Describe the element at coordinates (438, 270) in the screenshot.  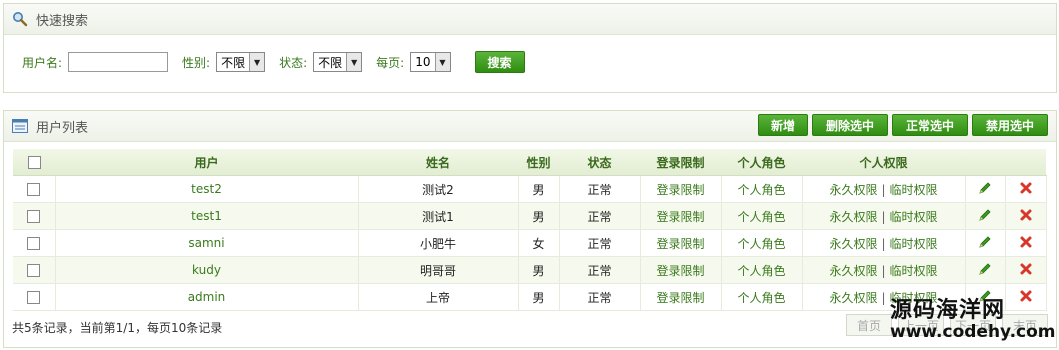
I see `cell-name: 明哥哥` at that location.